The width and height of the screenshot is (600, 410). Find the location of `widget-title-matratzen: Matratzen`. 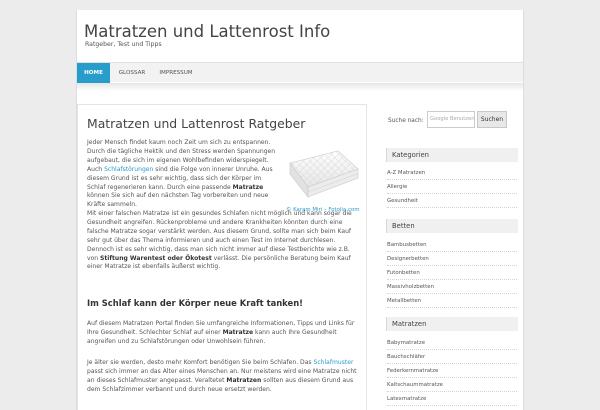

widget-title-matratzen: Matratzen is located at coordinates (452, 324).